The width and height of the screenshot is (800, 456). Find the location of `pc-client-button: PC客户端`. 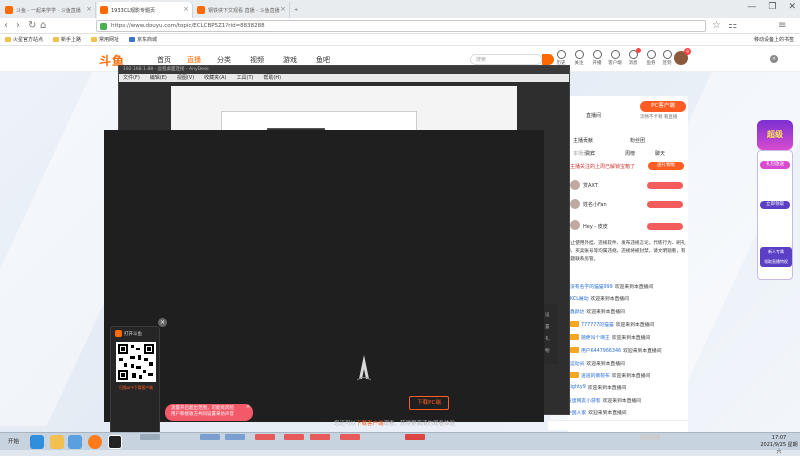

pc-client-button: PC客户端 is located at coordinates (663, 106).